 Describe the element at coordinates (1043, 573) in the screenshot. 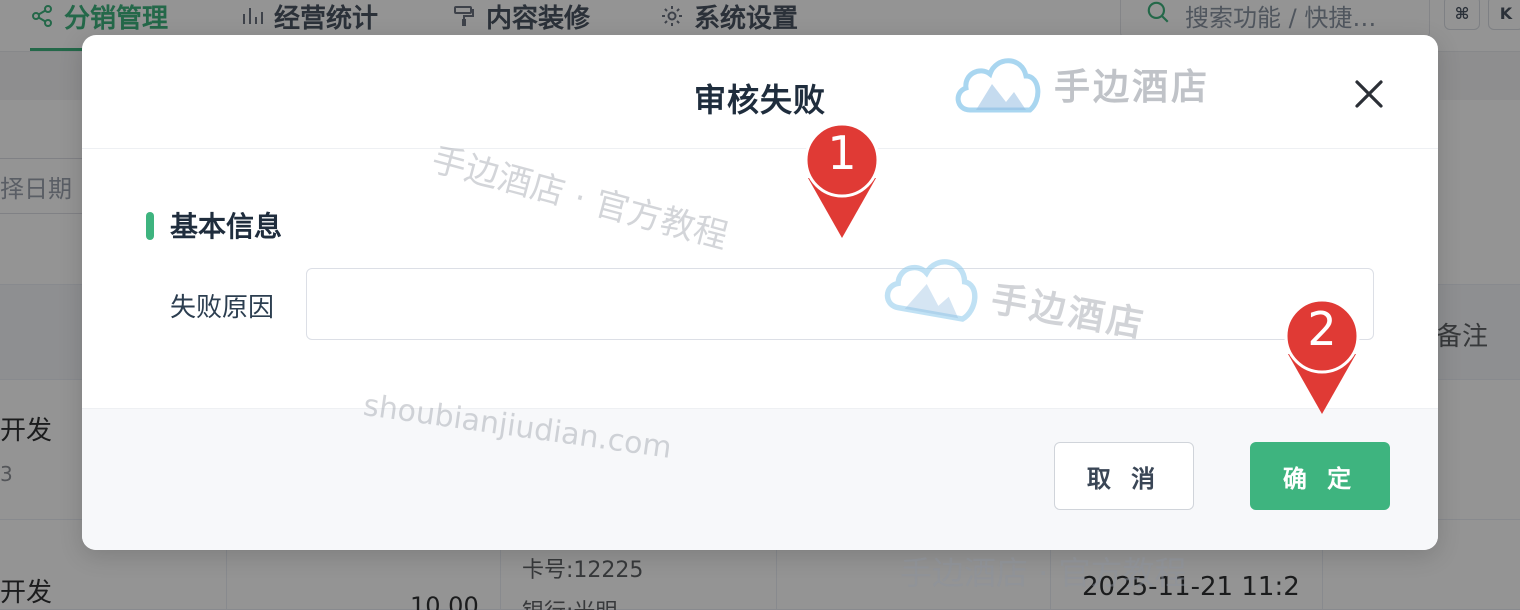

I see `tutorial-watermark: 手边酒店 · 官方教程` at that location.